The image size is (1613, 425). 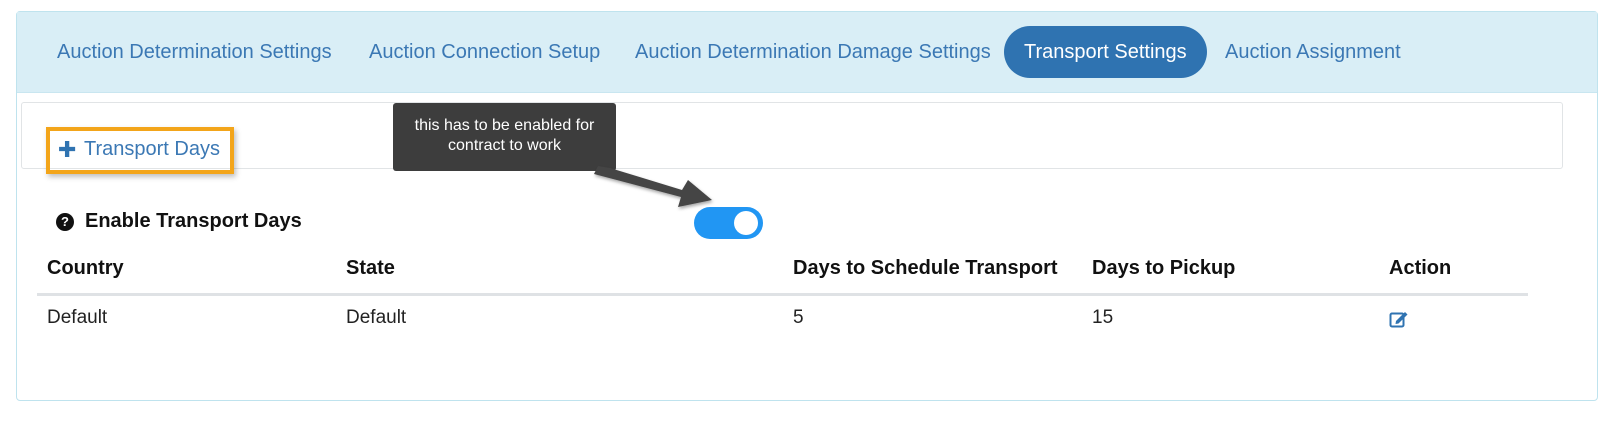 What do you see at coordinates (370, 268) in the screenshot?
I see `column-header-state: State` at bounding box center [370, 268].